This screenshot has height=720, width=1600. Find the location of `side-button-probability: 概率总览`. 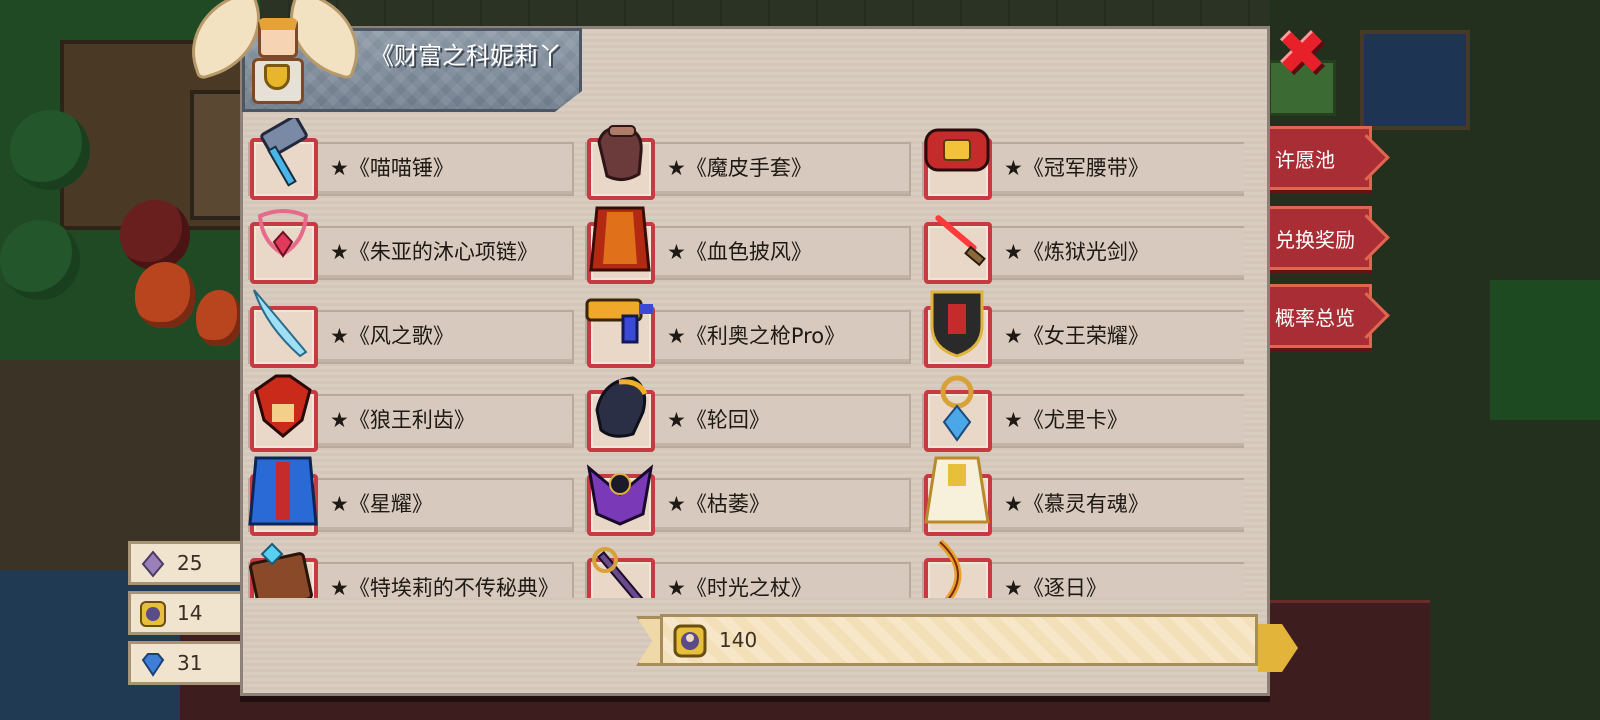

side-button-probability: 概率总览 is located at coordinates (1317, 316).